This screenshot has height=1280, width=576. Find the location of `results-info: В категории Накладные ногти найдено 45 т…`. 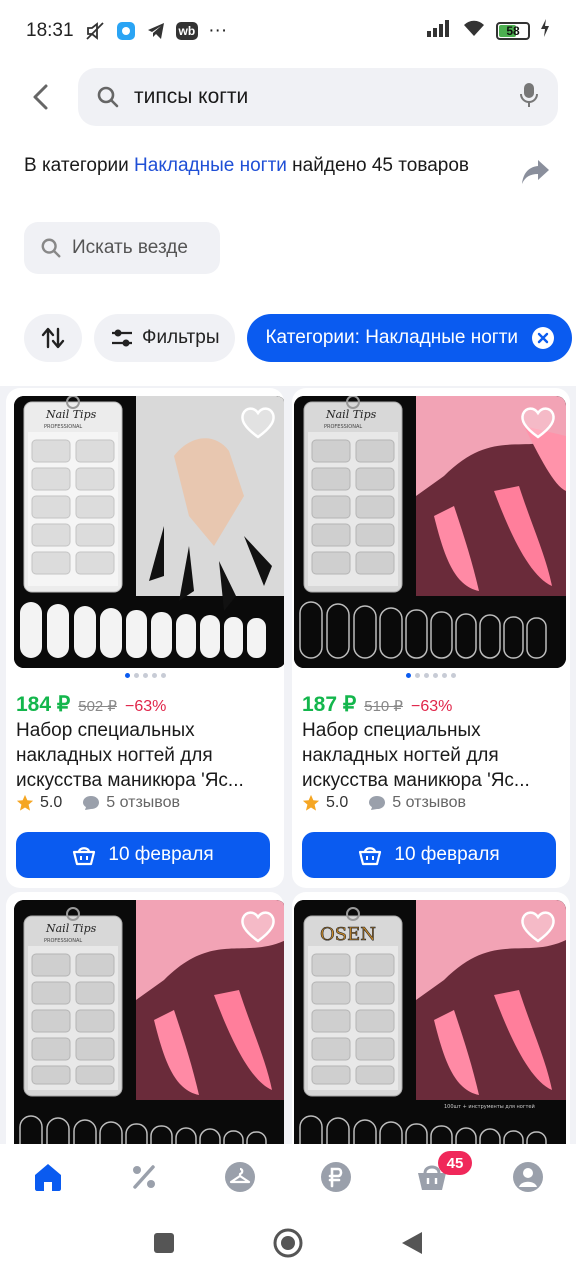

results-info: В категории Накладные ногти найдено 45 т… is located at coordinates (254, 166).